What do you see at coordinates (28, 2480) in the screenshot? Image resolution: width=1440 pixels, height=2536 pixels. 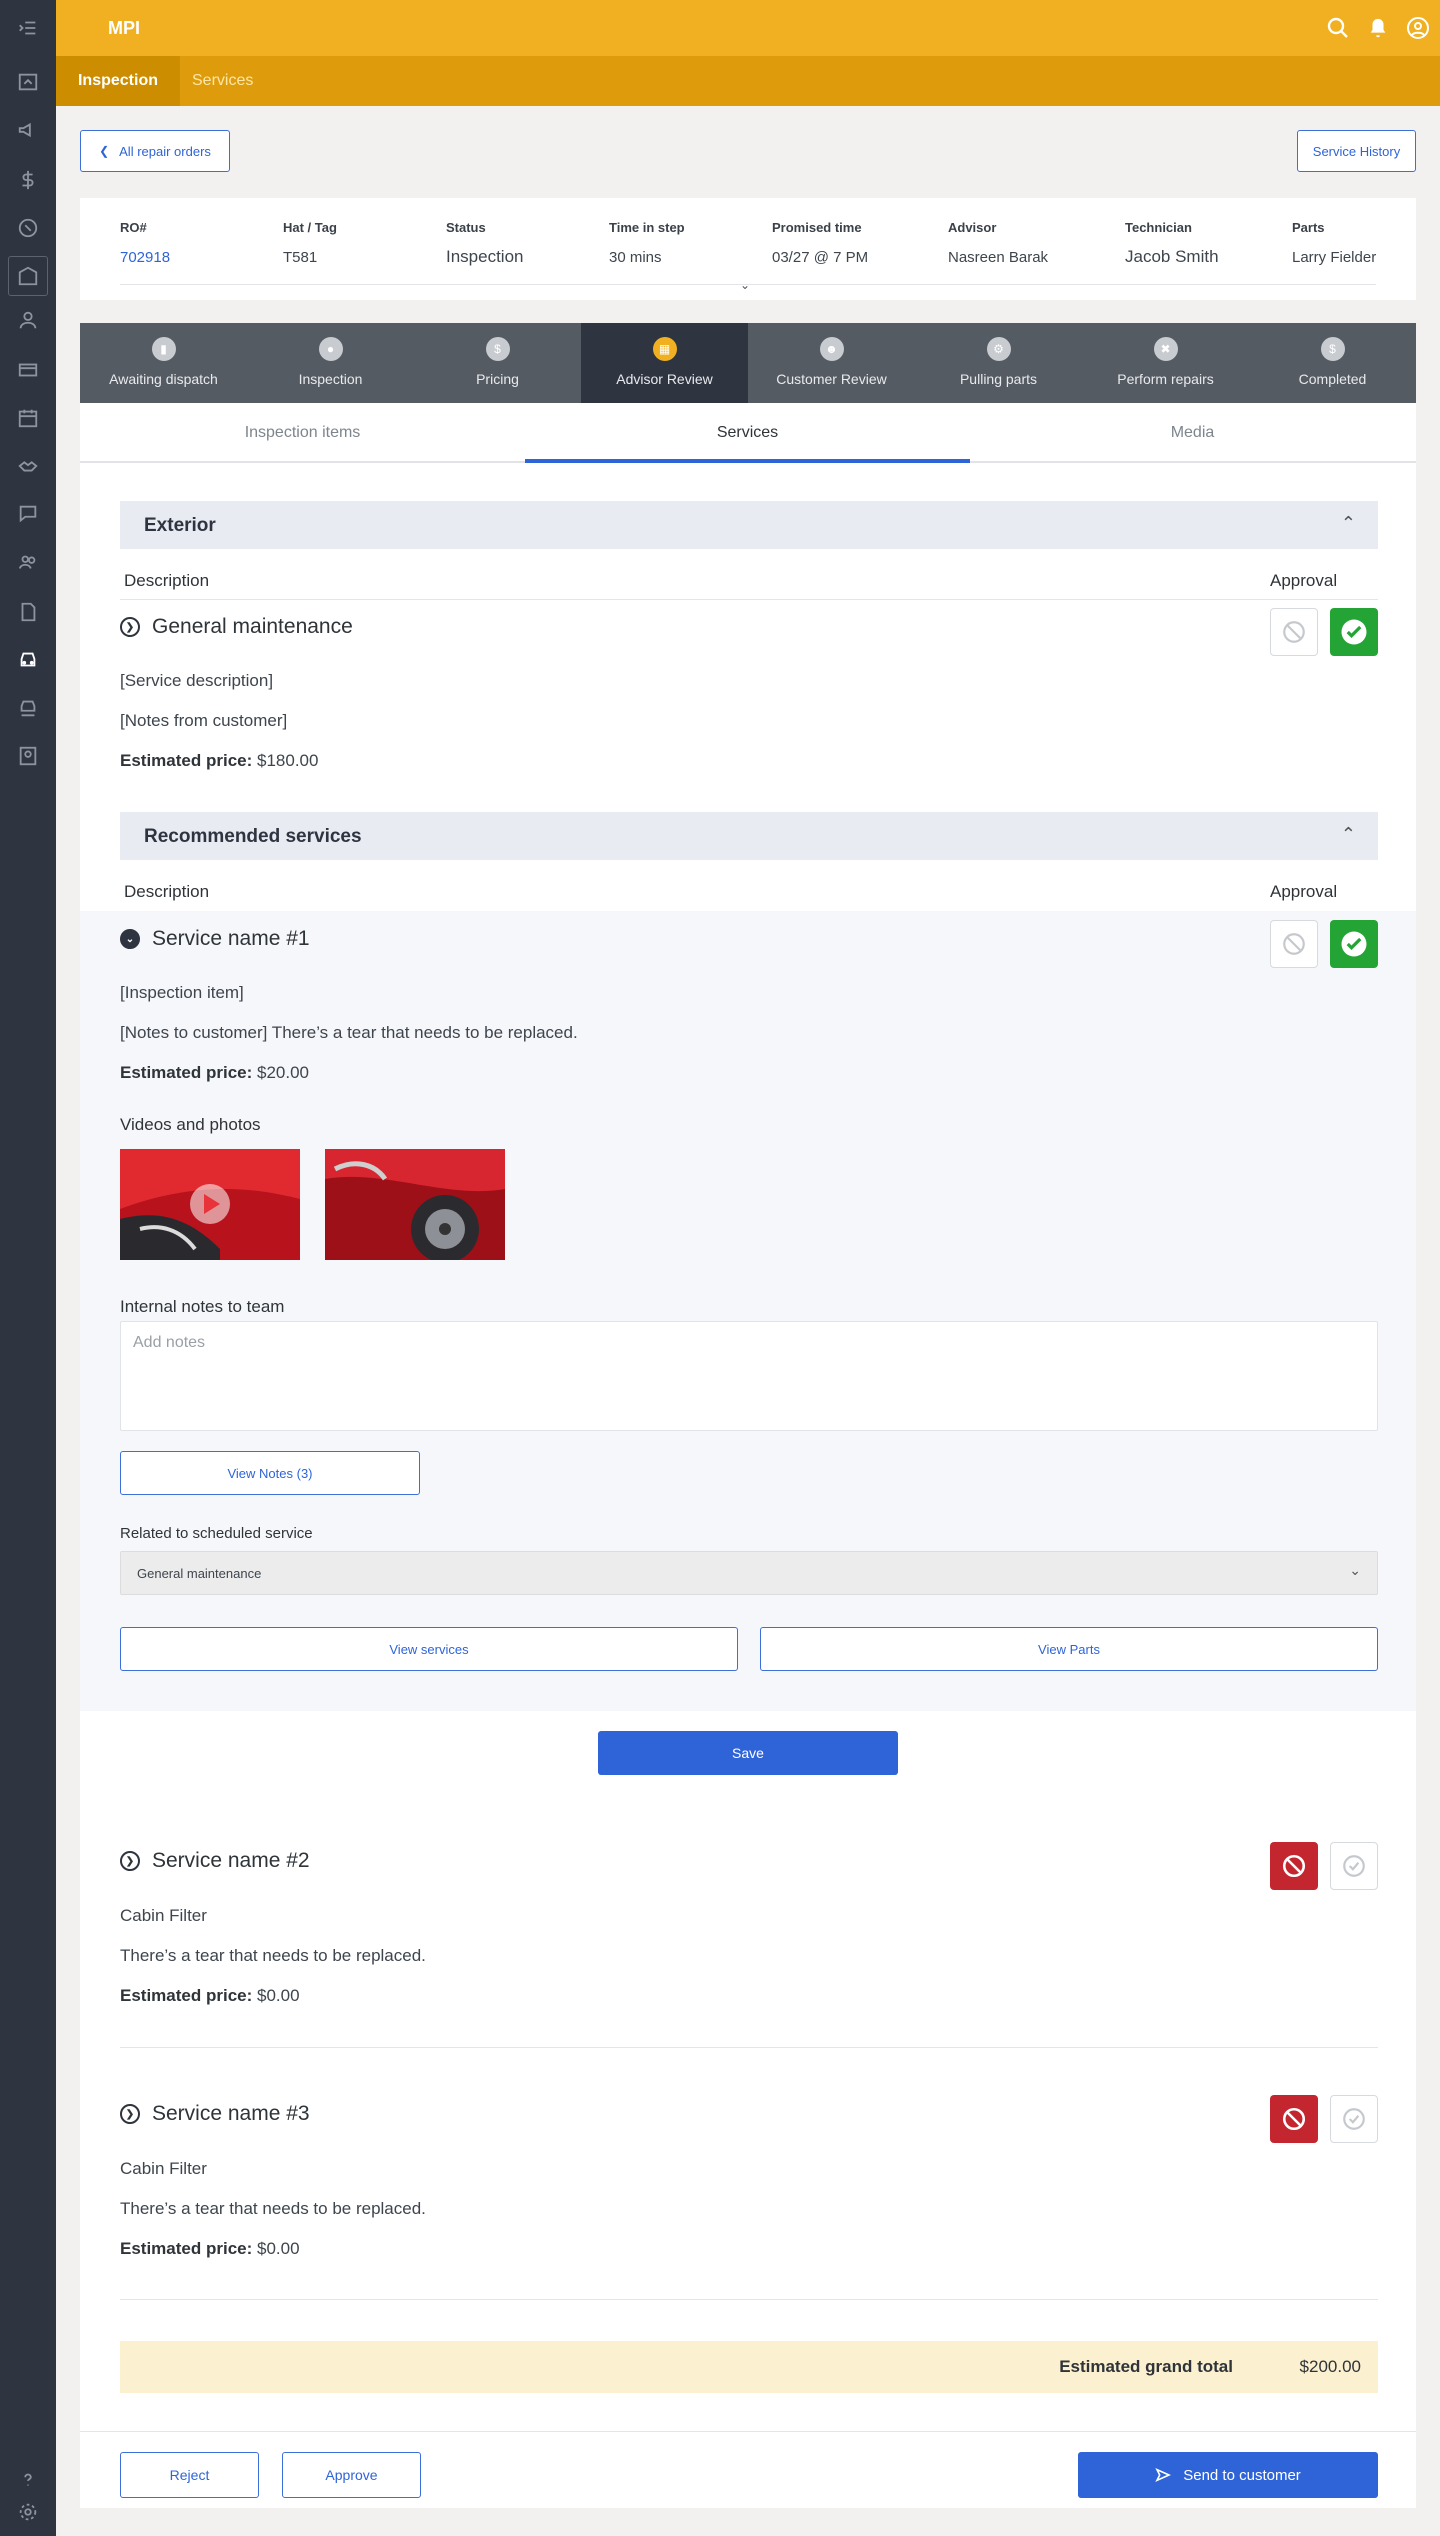 I see `help-icon` at bounding box center [28, 2480].